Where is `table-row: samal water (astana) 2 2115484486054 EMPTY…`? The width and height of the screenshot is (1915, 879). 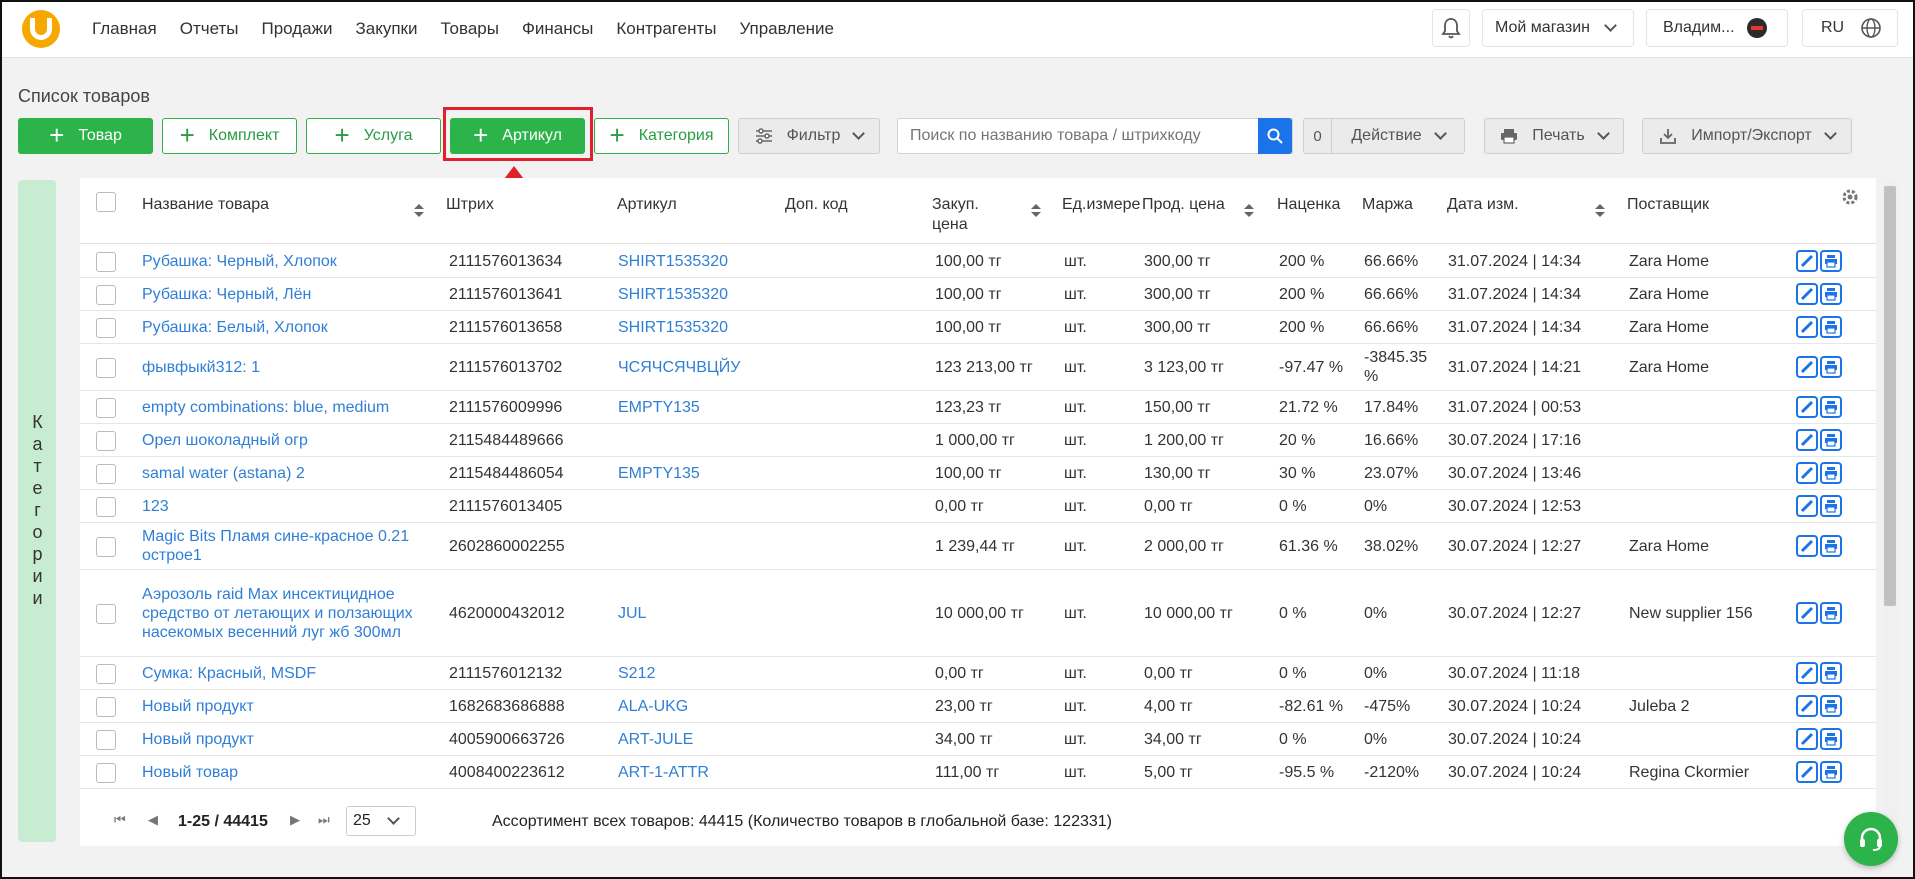 table-row: samal water (astana) 2 2115484486054 EMPTY… is located at coordinates (978, 473).